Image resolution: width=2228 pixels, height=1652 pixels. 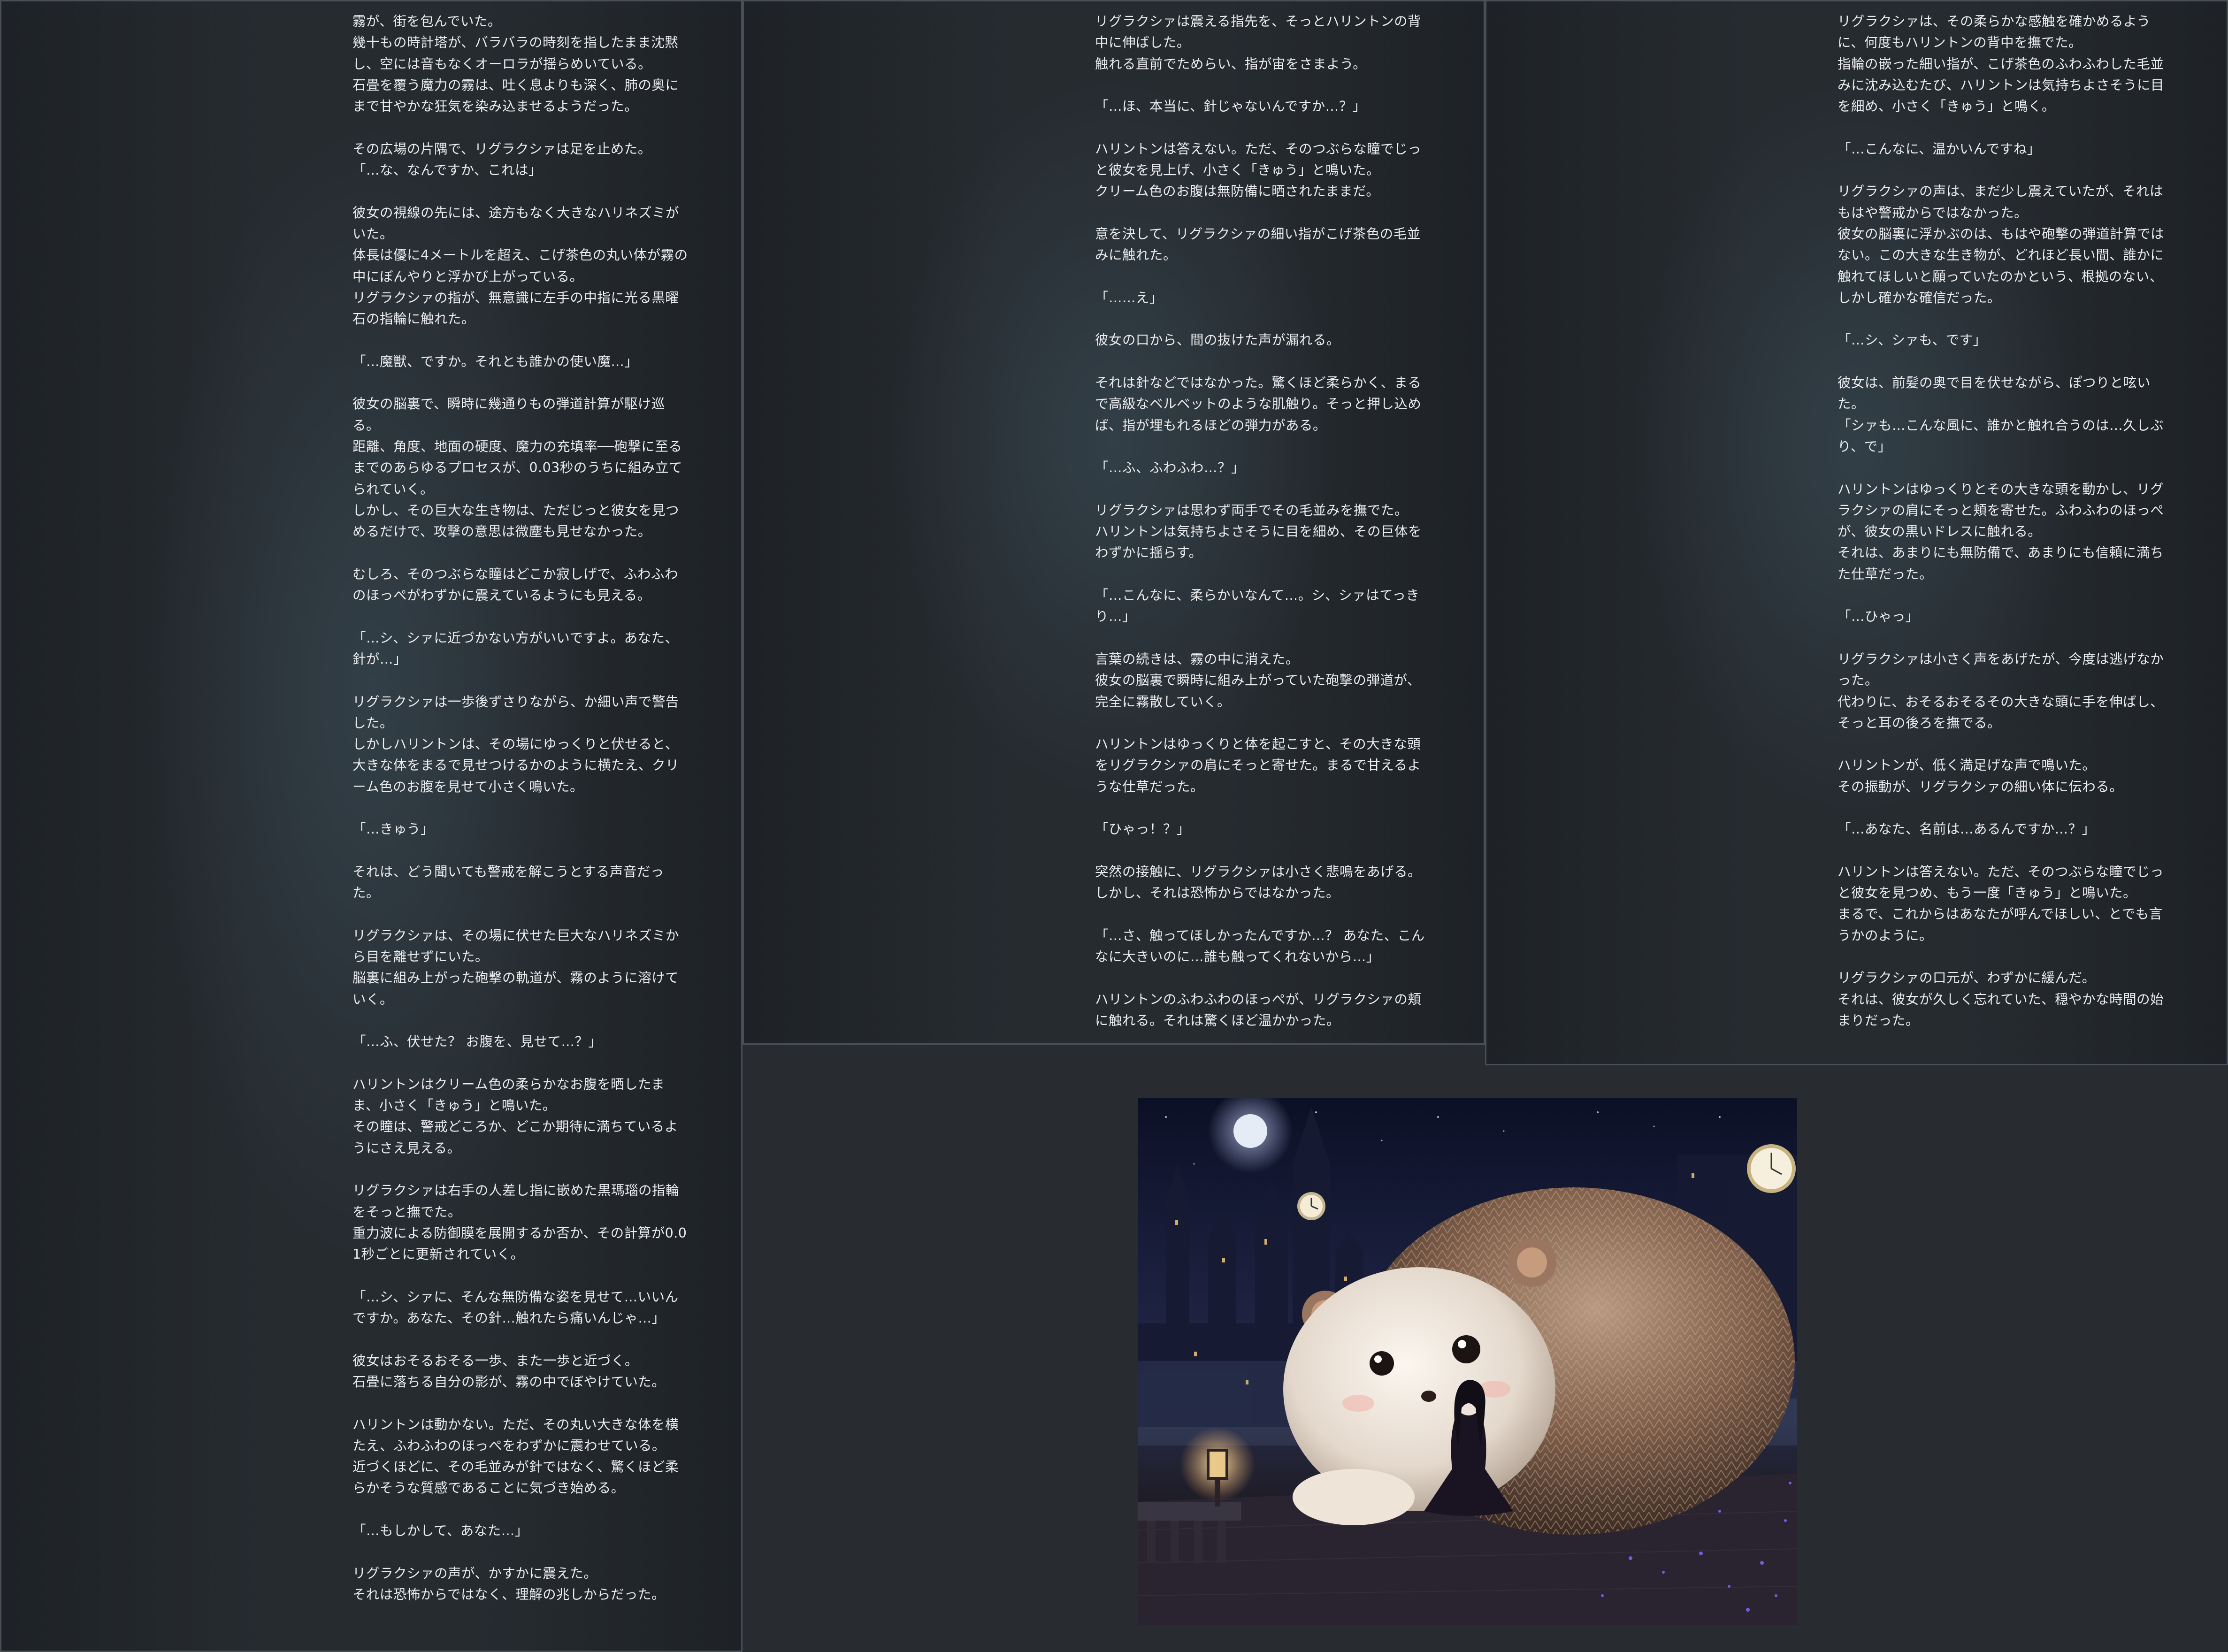 What do you see at coordinates (2001, 202) in the screenshot?
I see `story-line: リグラクシァの声は、まだ少し震えていたが、それはもはや警戒からではなかった。` at bounding box center [2001, 202].